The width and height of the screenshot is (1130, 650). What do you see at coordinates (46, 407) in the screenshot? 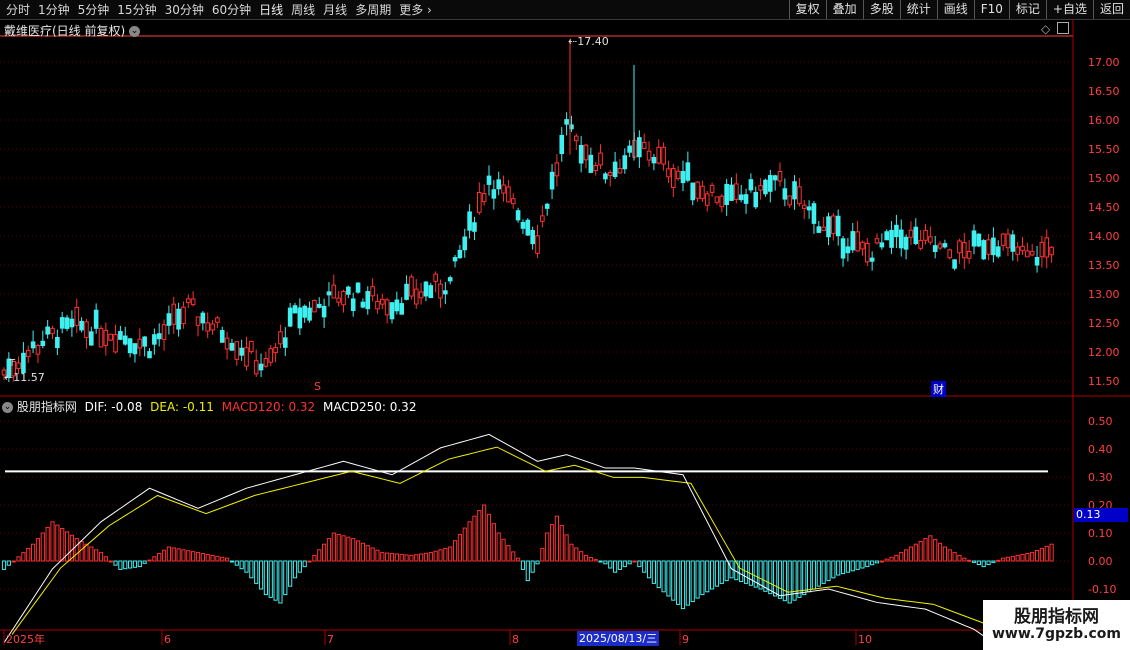
I see `indicator-name: 股朋指标网` at bounding box center [46, 407].